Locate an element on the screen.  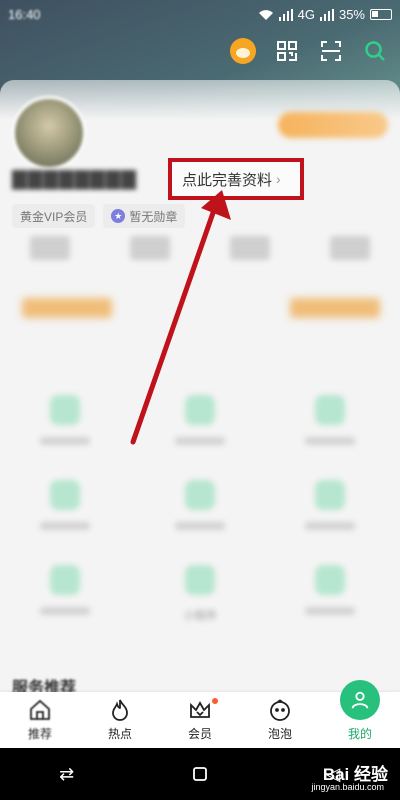
username-blurred: ▇▇▇▇▇▇▇▇ is located at coordinates (74, 179).